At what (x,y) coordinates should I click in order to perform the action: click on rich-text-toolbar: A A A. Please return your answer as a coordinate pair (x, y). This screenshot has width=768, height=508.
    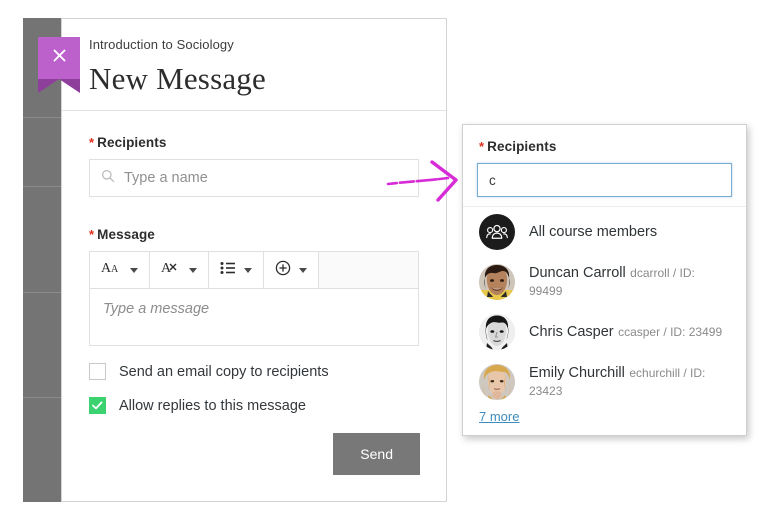
    Looking at the image, I should click on (254, 269).